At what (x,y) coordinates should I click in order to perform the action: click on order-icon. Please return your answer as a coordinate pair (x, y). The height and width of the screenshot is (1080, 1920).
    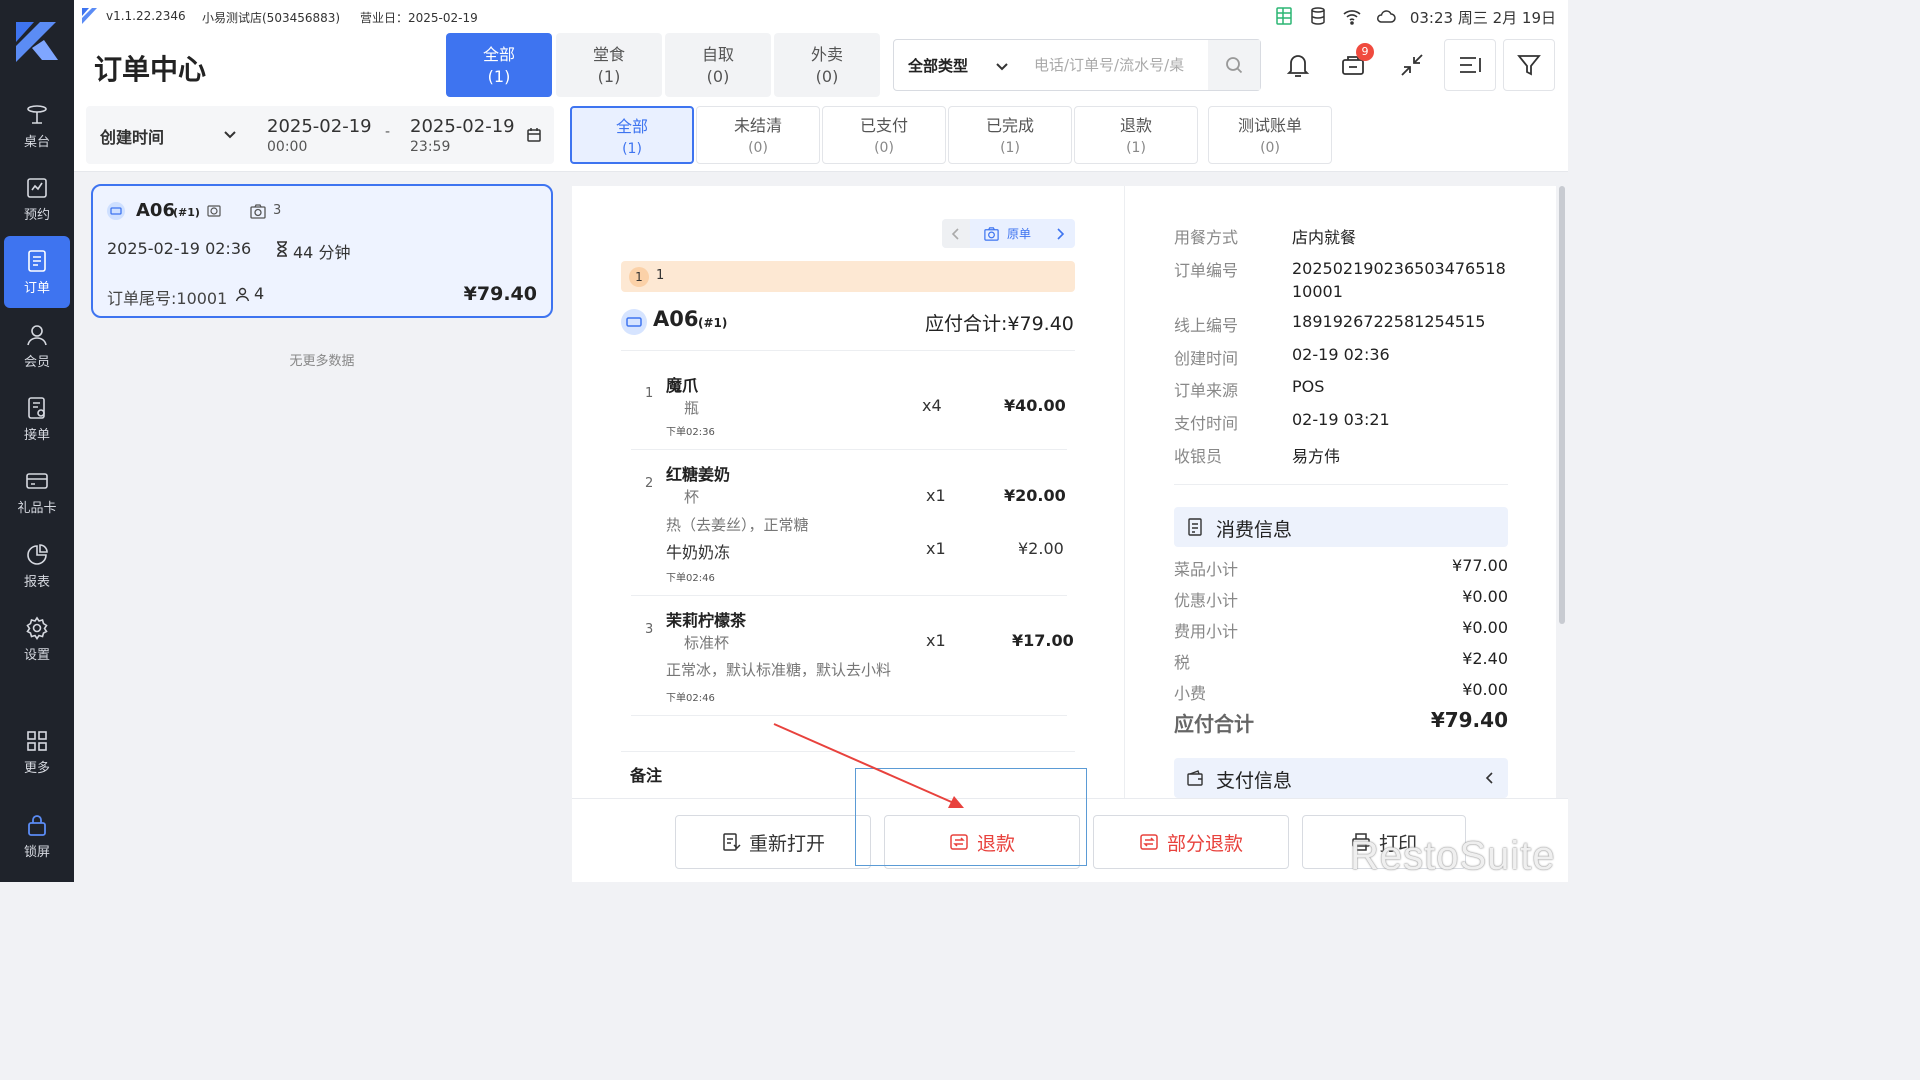
    Looking at the image, I should click on (37, 260).